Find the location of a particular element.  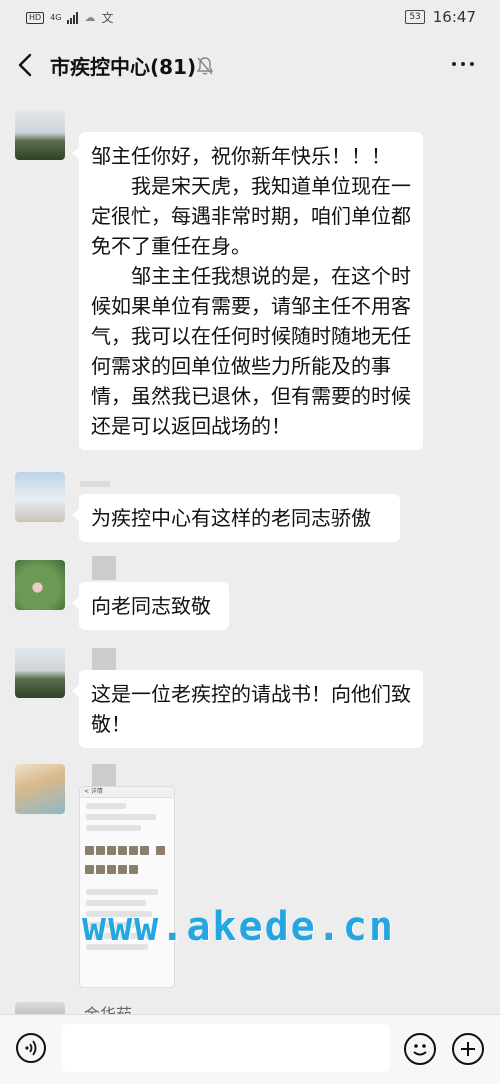

notification-icon: 文 is located at coordinates (107, 18).